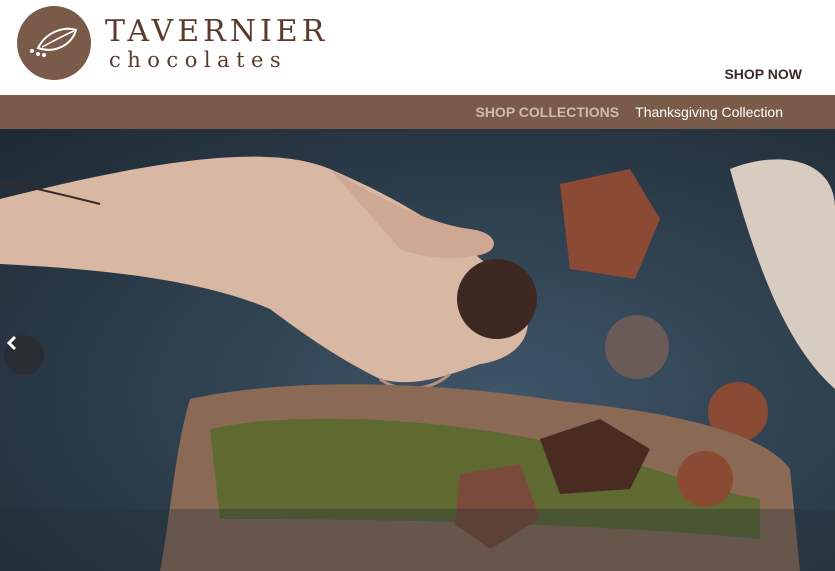  I want to click on main-navigation: SHOP COLLECTIONS Thanksgiving Collection, so click(417, 112).